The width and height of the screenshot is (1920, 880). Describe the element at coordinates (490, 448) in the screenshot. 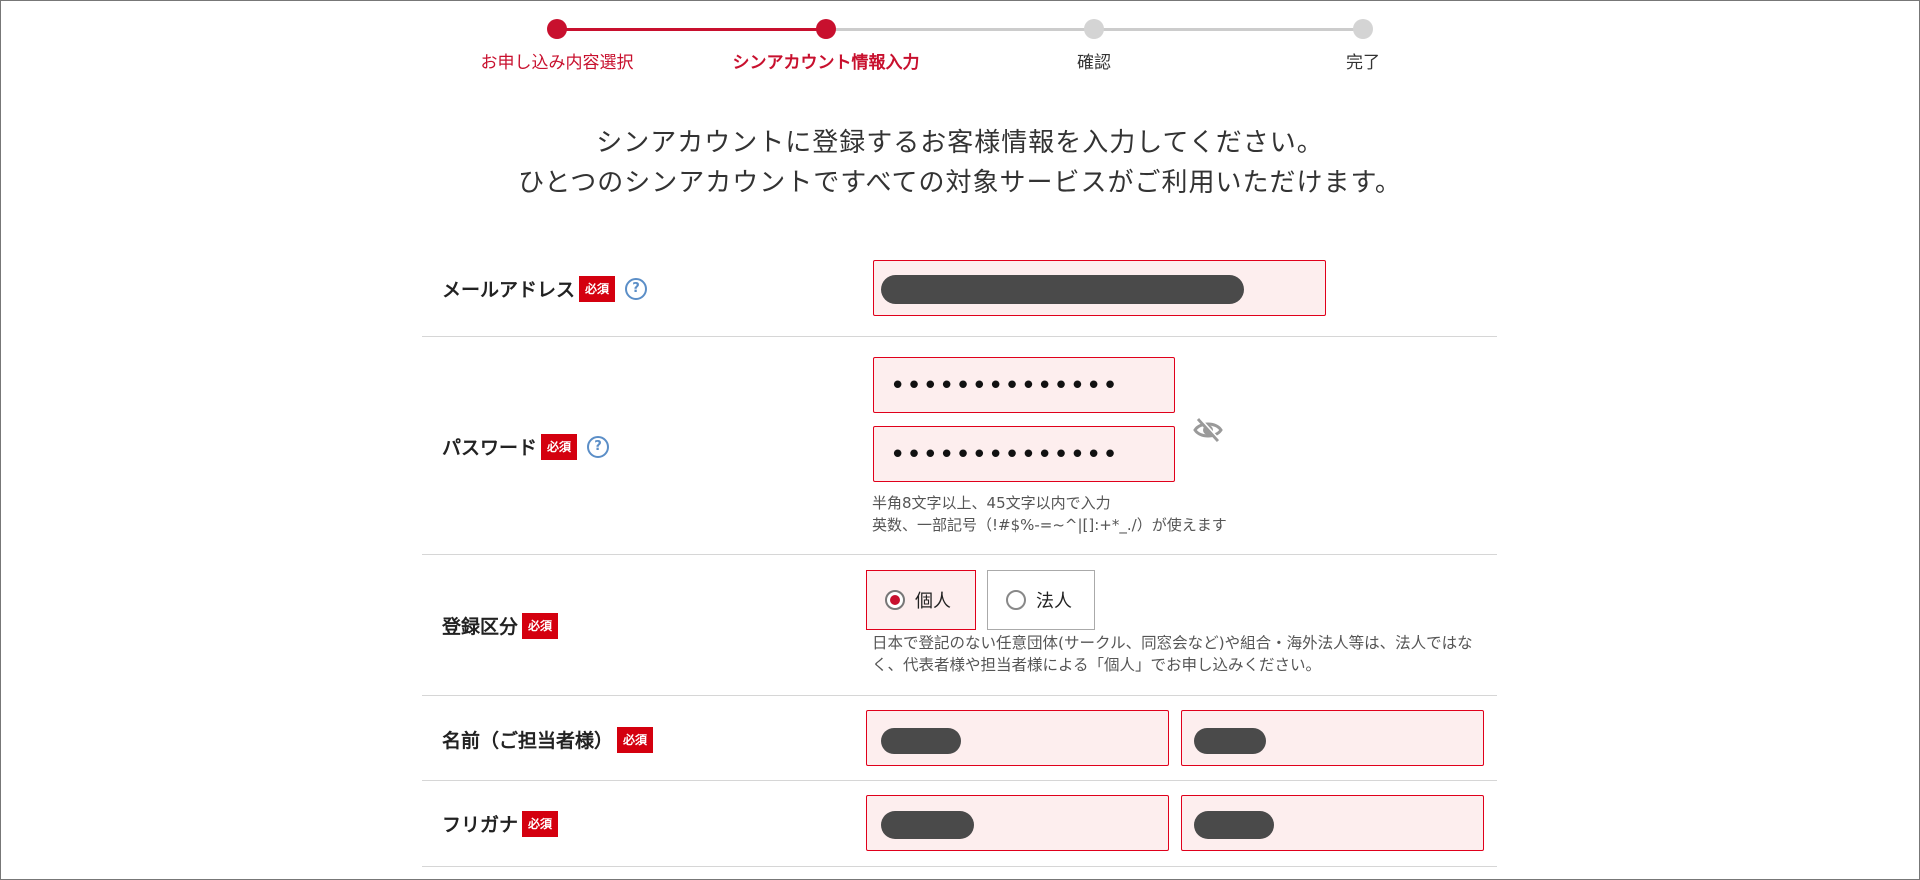

I see `password-label: パスワード` at that location.